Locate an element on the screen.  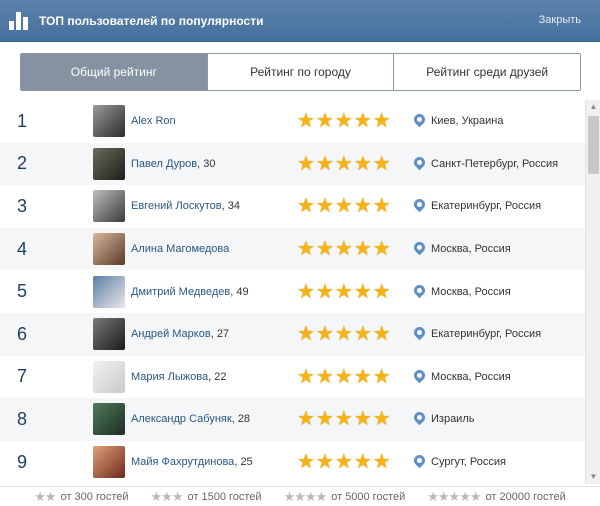
user-age: , 22 is located at coordinates (217, 376).